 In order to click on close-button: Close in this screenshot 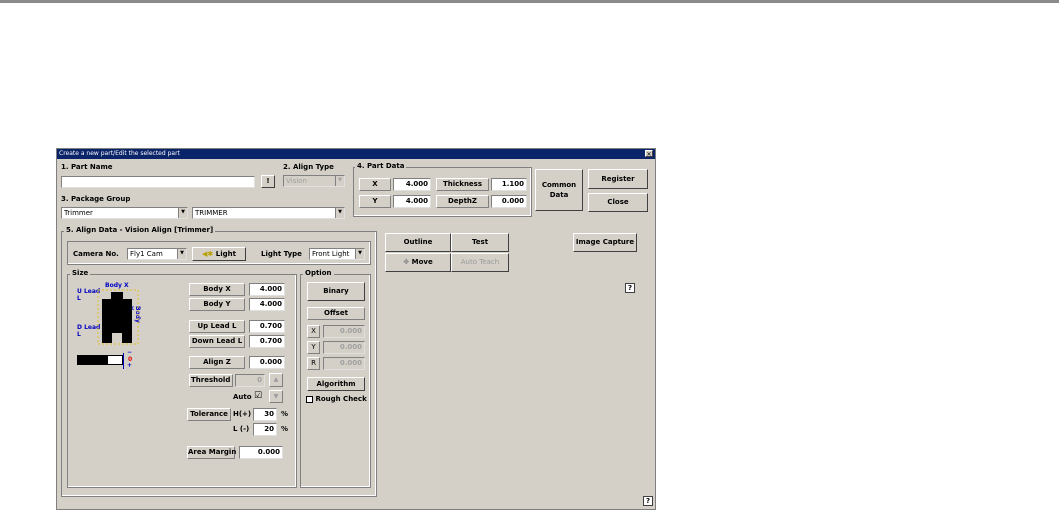, I will do `click(618, 202)`.